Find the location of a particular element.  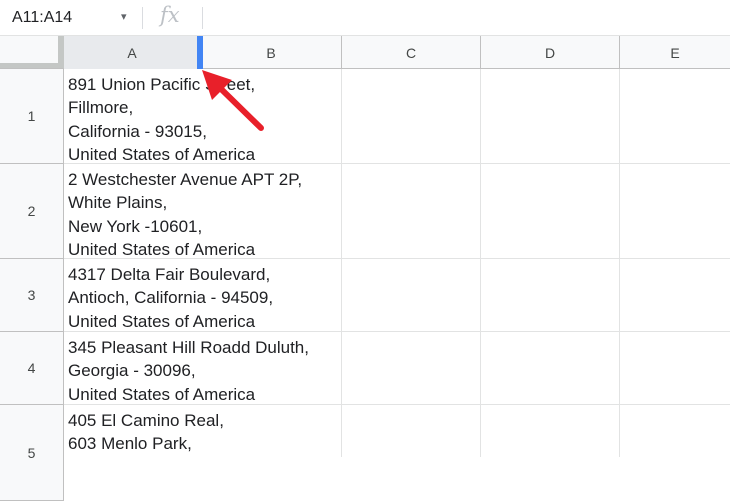

name-box: A11:A14 ▾ is located at coordinates (71, 18).